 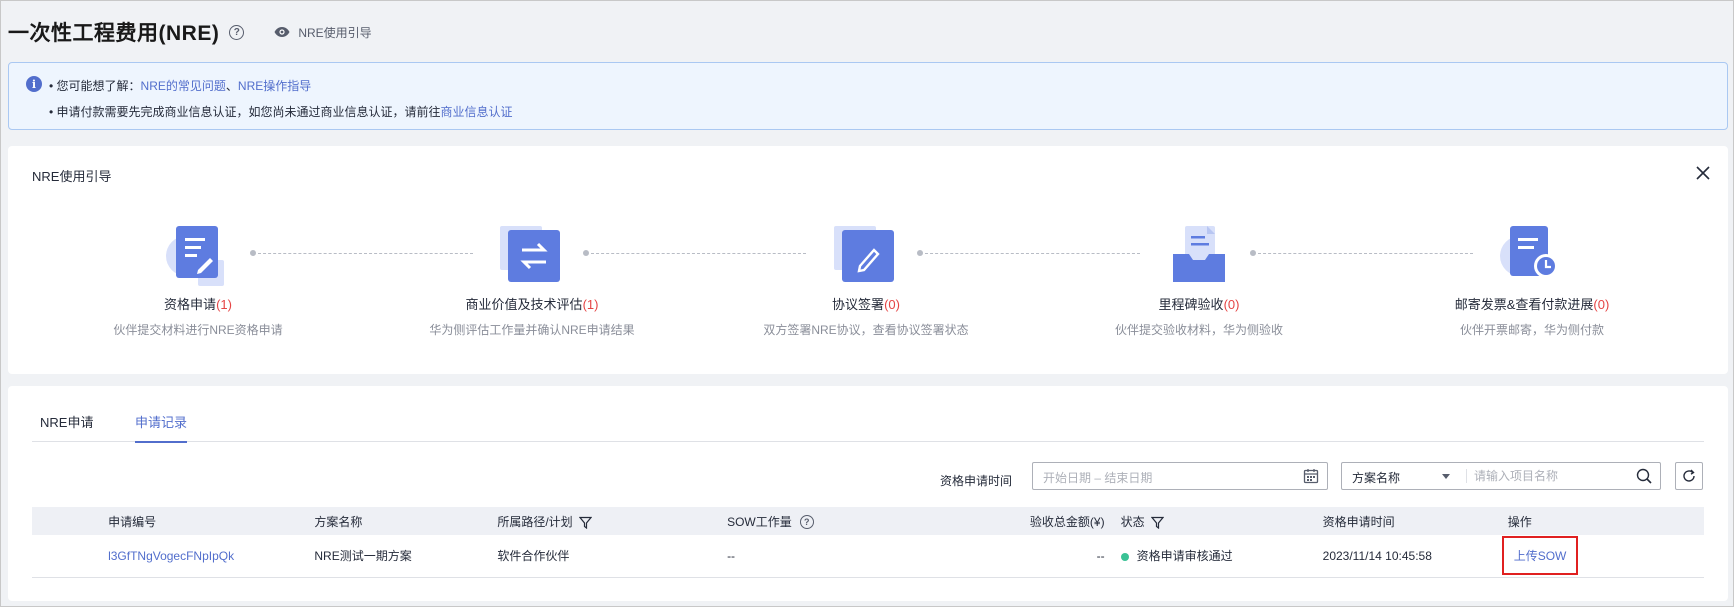 I want to click on row-spacer, so click(x=66, y=556).